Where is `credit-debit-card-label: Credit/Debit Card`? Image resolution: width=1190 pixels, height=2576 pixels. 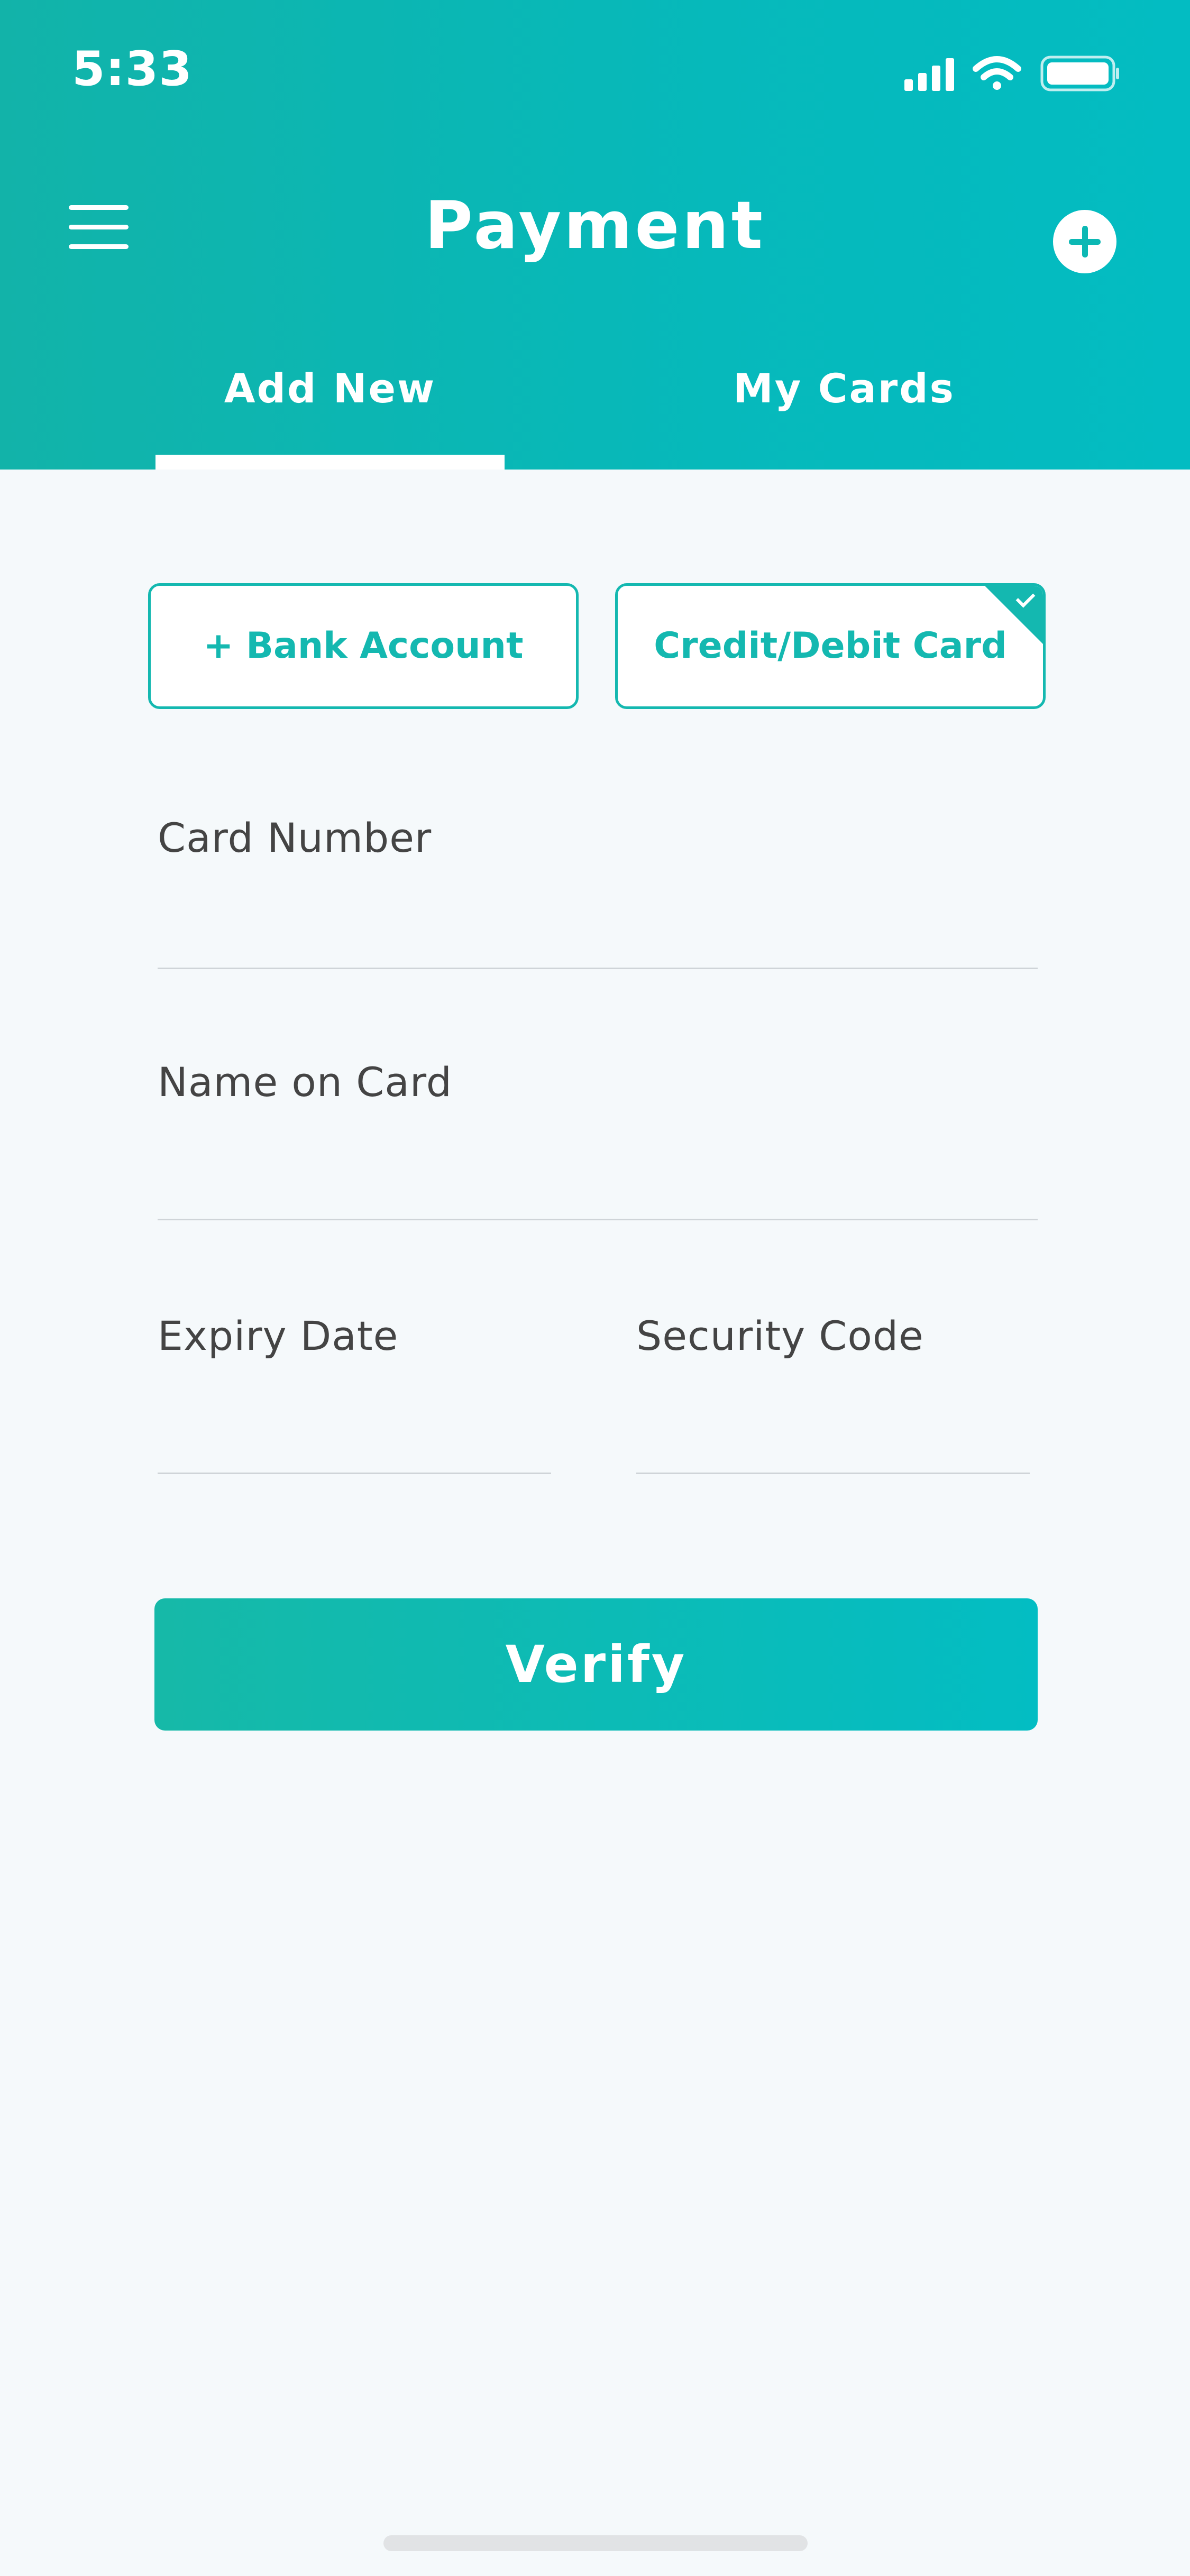
credit-debit-card-label: Credit/Debit Card is located at coordinates (830, 646).